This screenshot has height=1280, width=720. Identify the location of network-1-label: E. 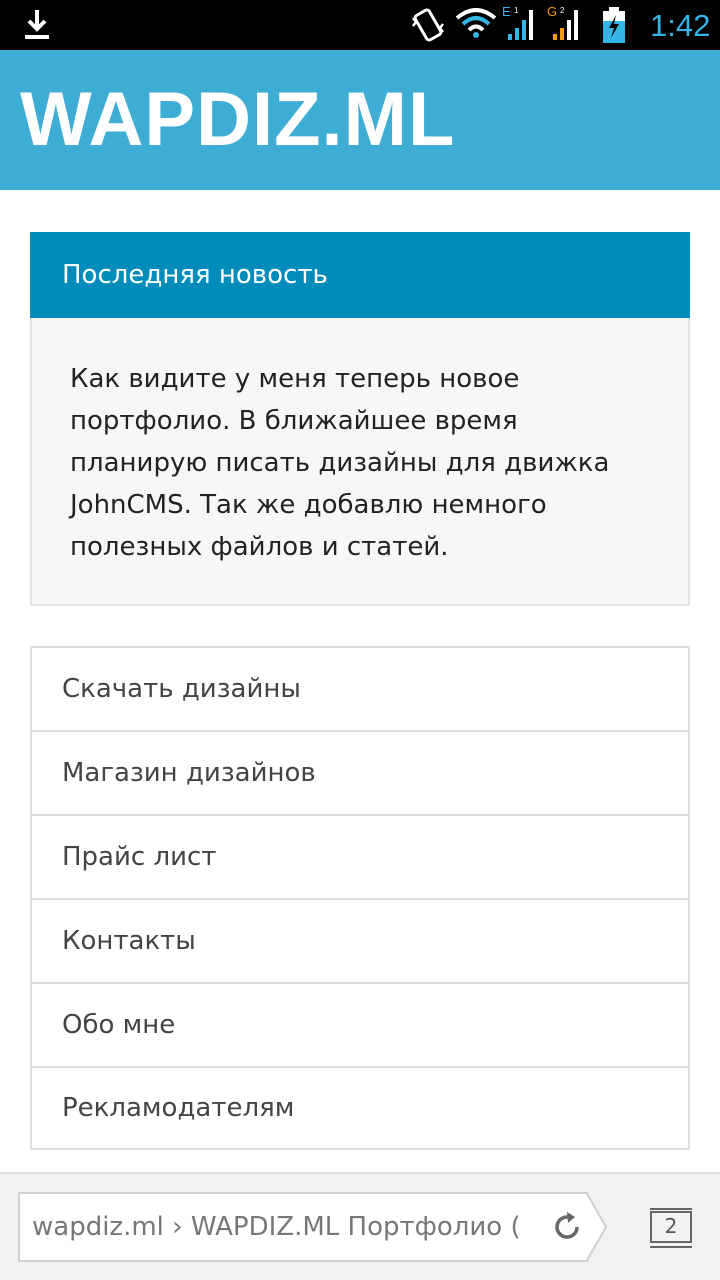
(506, 11).